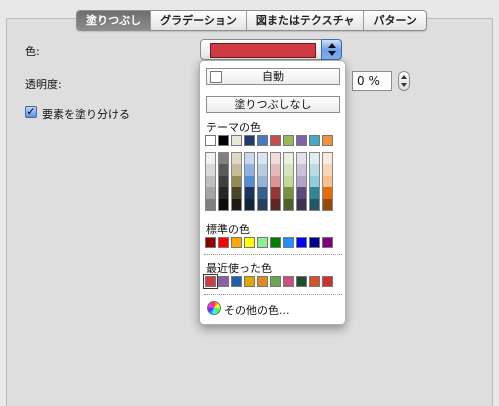 The width and height of the screenshot is (499, 406). Describe the element at coordinates (372, 81) in the screenshot. I see `transparency-field: 0 %` at that location.